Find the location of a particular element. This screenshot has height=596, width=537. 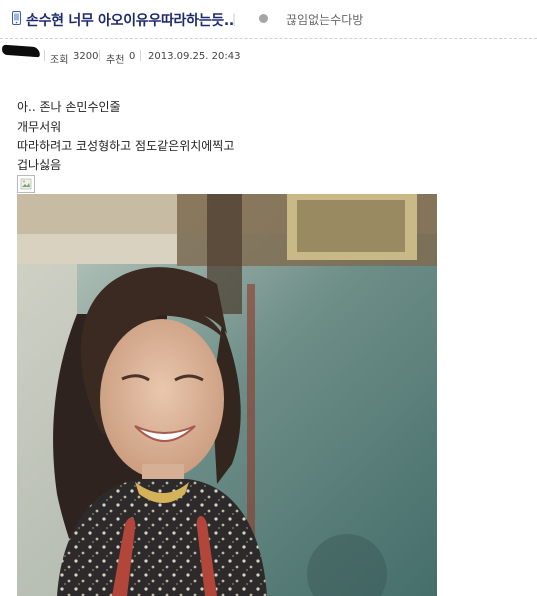

views-count: 3200 is located at coordinates (86, 56).